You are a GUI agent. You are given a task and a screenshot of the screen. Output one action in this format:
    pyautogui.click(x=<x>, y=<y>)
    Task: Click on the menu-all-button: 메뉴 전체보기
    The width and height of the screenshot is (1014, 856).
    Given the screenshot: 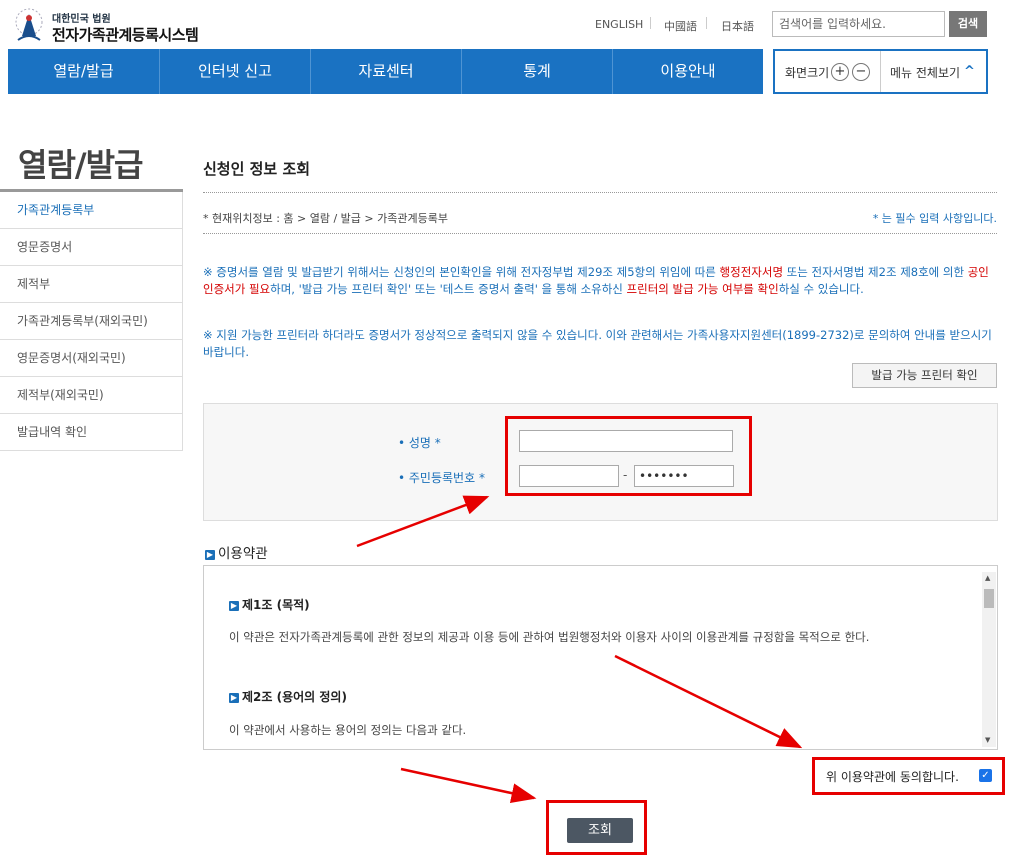 What is the action you would take?
    pyautogui.click(x=925, y=72)
    